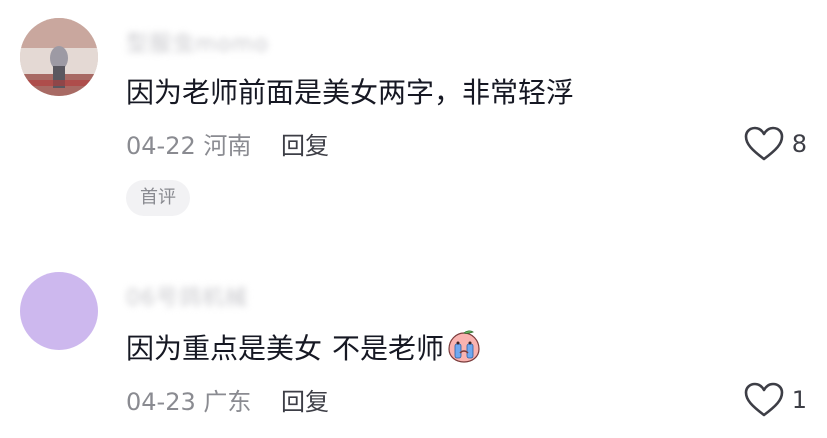 The width and height of the screenshot is (827, 438). I want to click on comment-location: 河南, so click(227, 146).